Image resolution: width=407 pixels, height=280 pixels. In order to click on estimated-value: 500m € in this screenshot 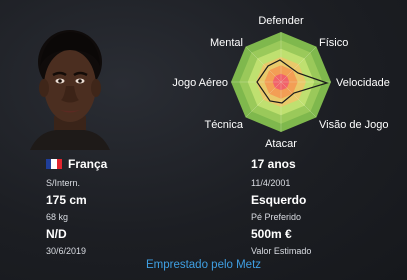, I will do `click(271, 234)`.